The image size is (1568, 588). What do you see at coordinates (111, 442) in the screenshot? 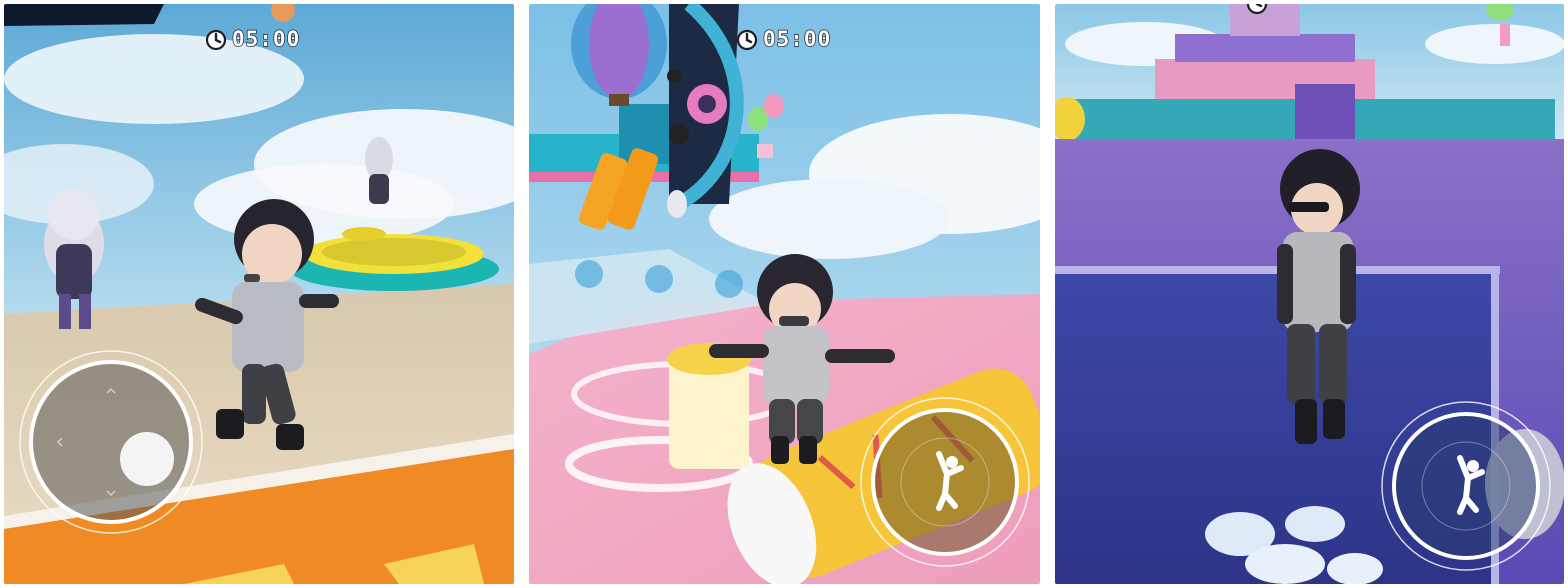
I see `virtual-joystick` at bounding box center [111, 442].